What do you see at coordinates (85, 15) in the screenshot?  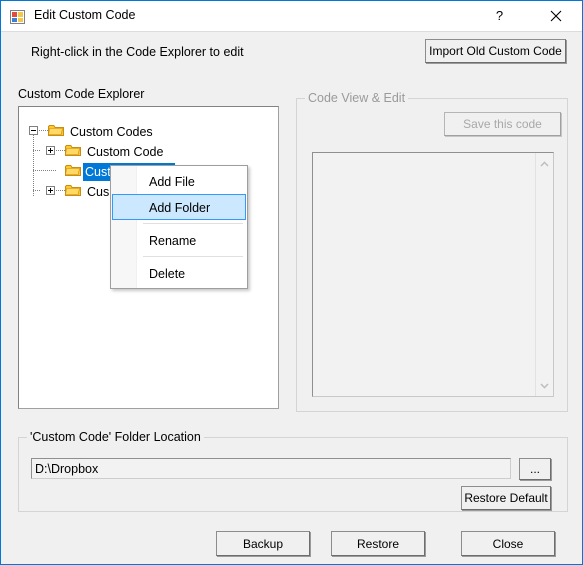 I see `window-title: Edit Custom Code` at bounding box center [85, 15].